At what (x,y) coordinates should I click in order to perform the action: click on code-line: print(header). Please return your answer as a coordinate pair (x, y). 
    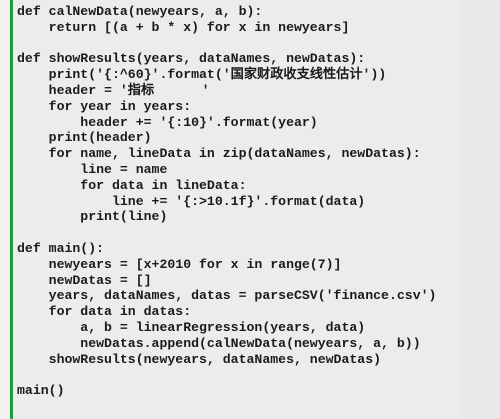
    Looking at the image, I should click on (84, 138).